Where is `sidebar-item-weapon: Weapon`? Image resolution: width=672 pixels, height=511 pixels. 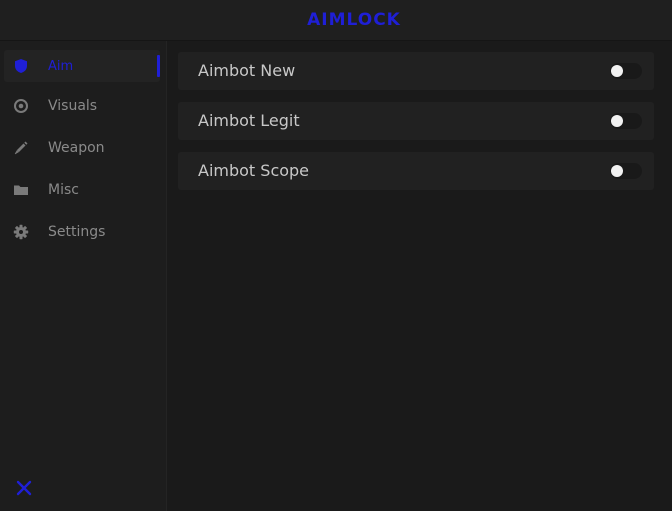 sidebar-item-weapon: Weapon is located at coordinates (82, 148).